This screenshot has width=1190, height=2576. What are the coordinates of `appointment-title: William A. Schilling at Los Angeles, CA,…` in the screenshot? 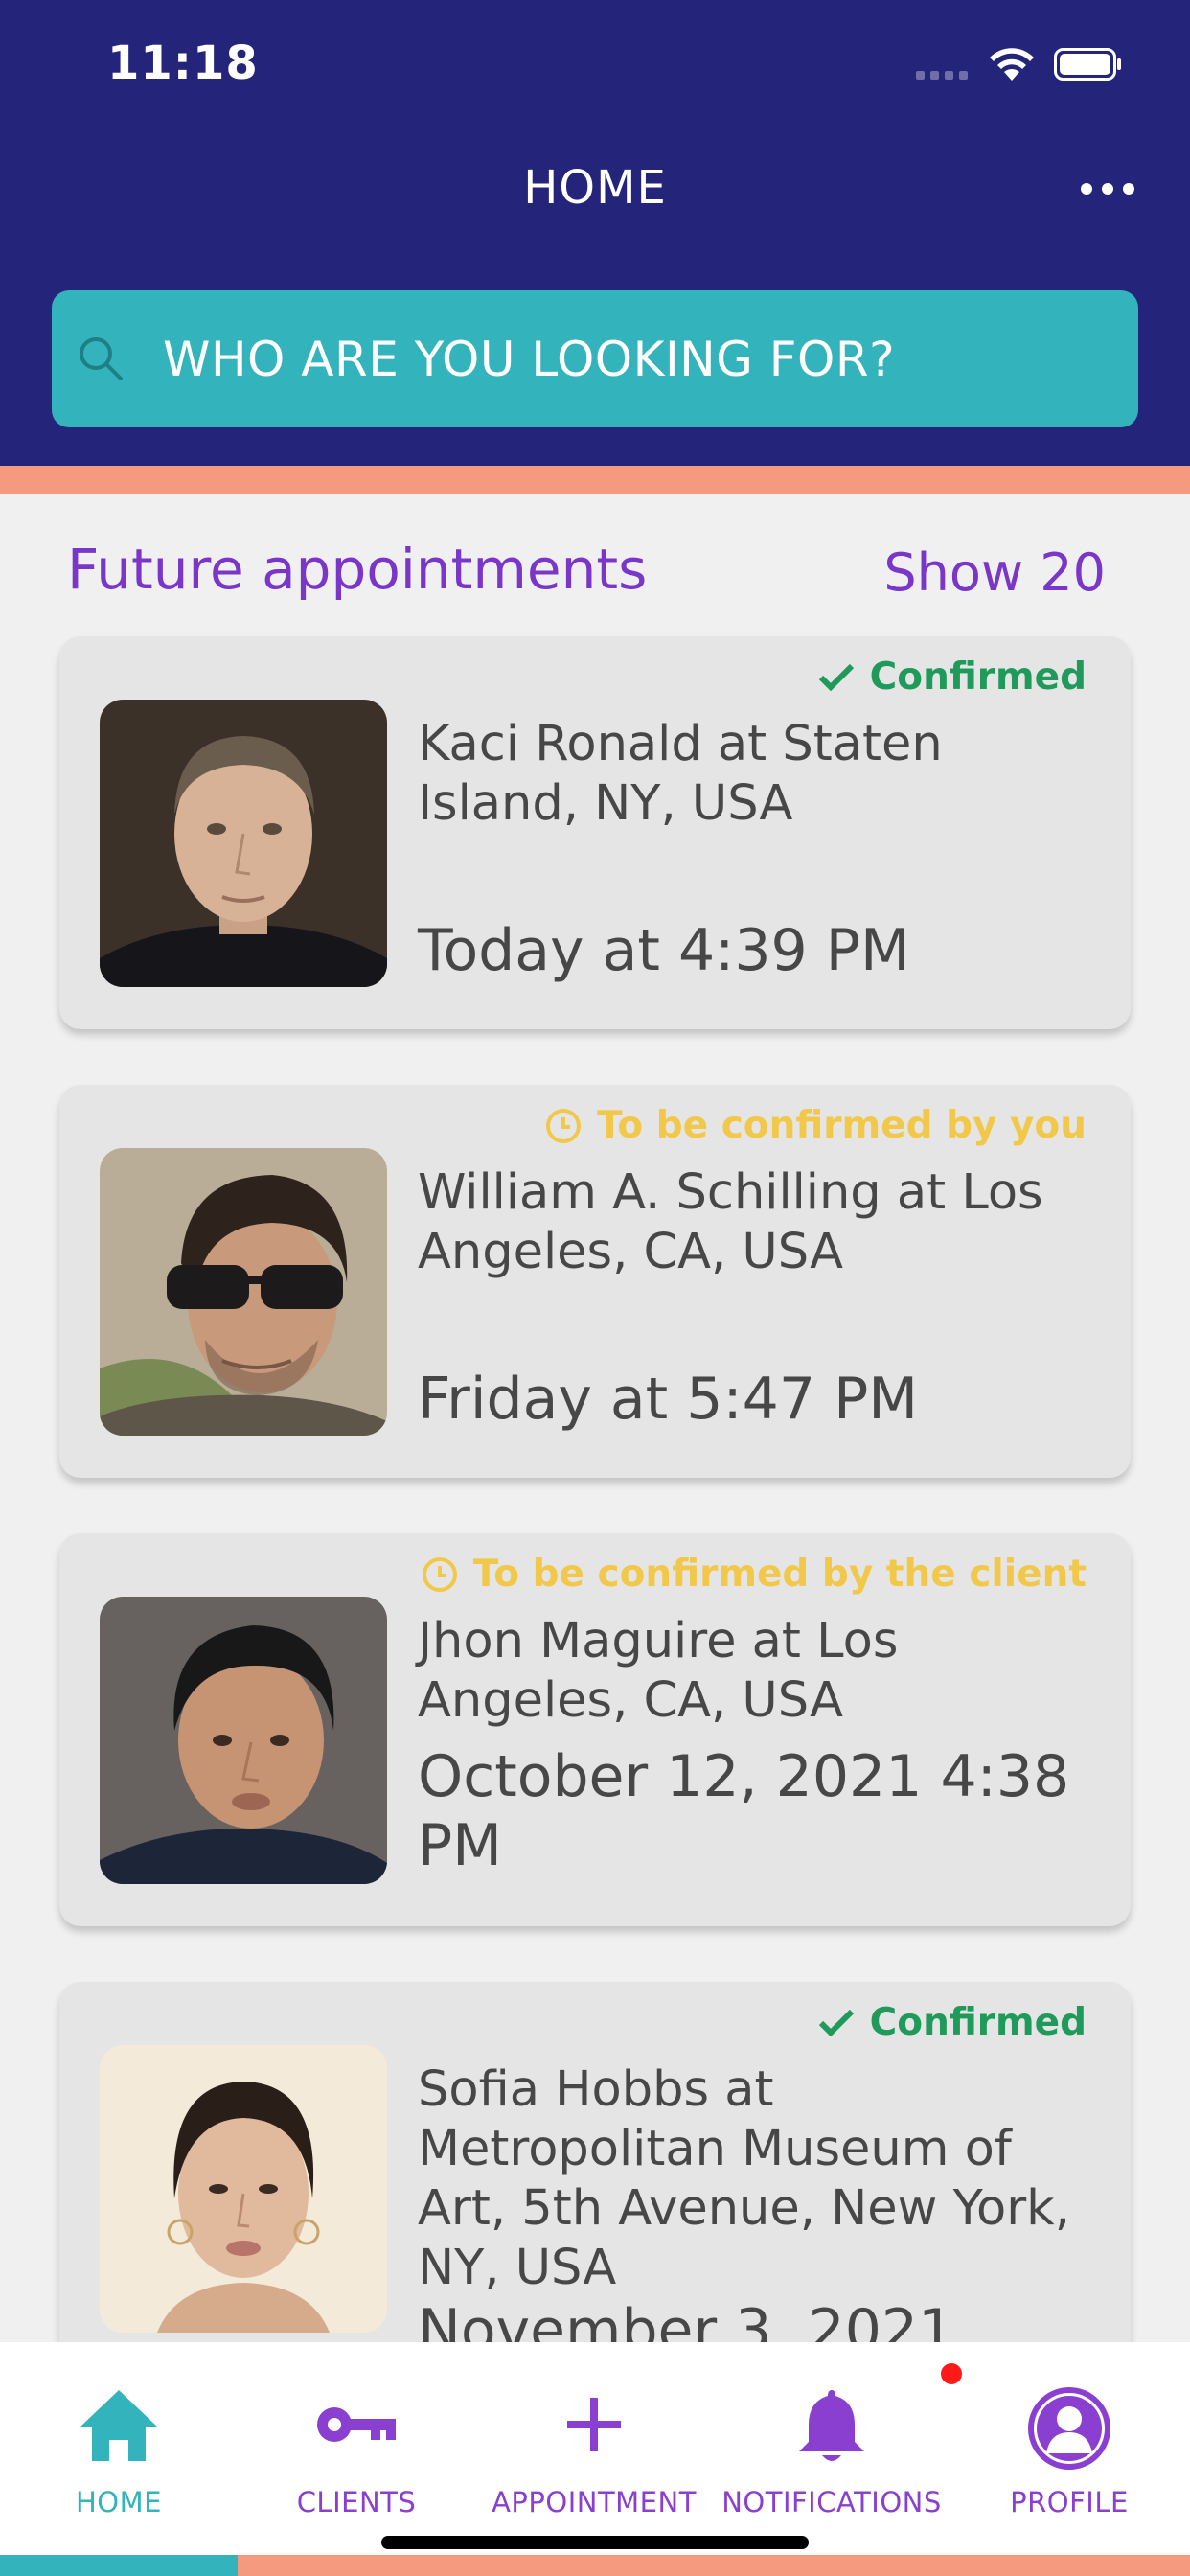 It's located at (731, 1222).